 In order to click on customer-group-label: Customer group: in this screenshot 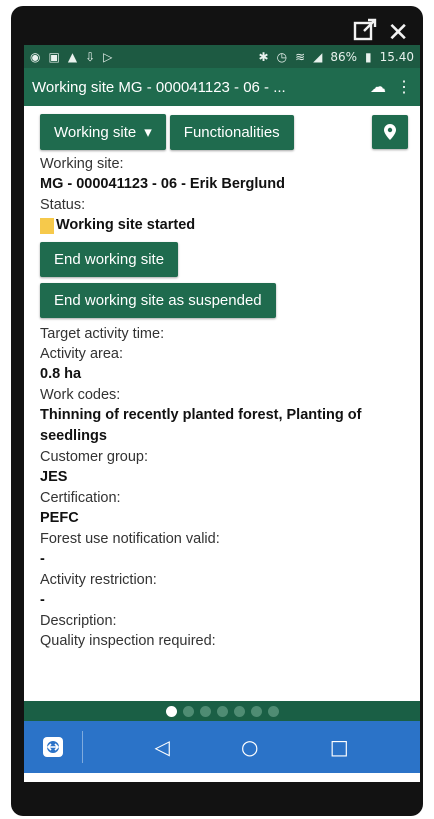, I will do `click(94, 457)`.